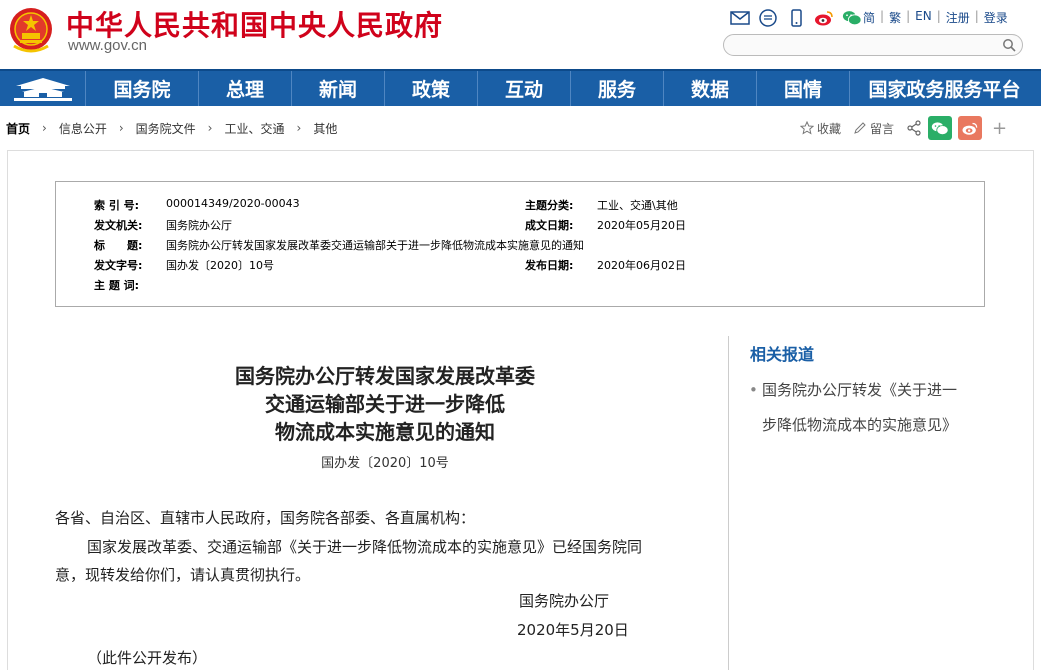 The width and height of the screenshot is (1041, 670). What do you see at coordinates (944, 88) in the screenshot?
I see `nav-item-service-platform: 国家政务服务平台` at bounding box center [944, 88].